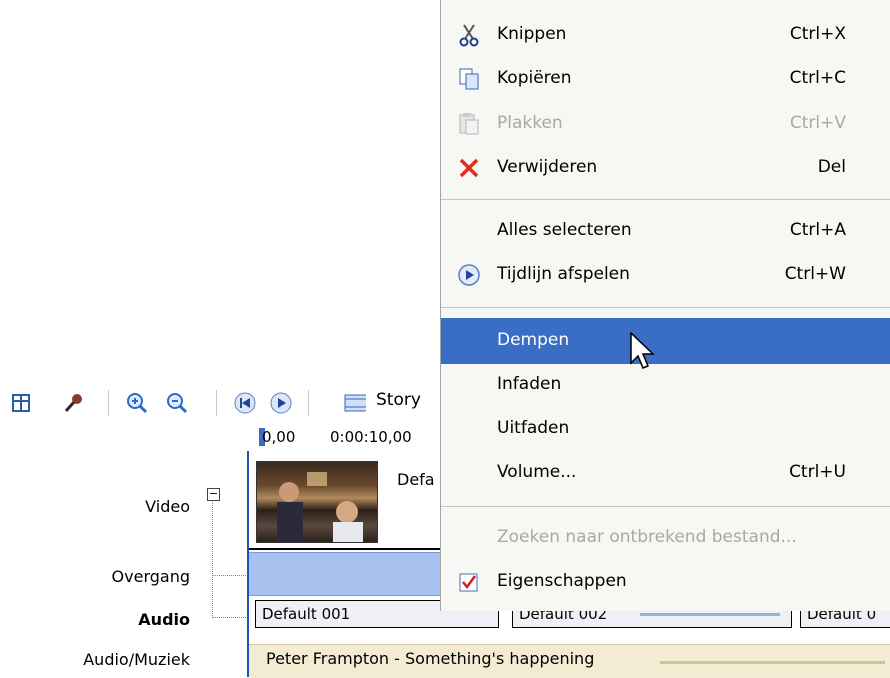  I want to click on menu-item-mute: Dempen, so click(665, 341).